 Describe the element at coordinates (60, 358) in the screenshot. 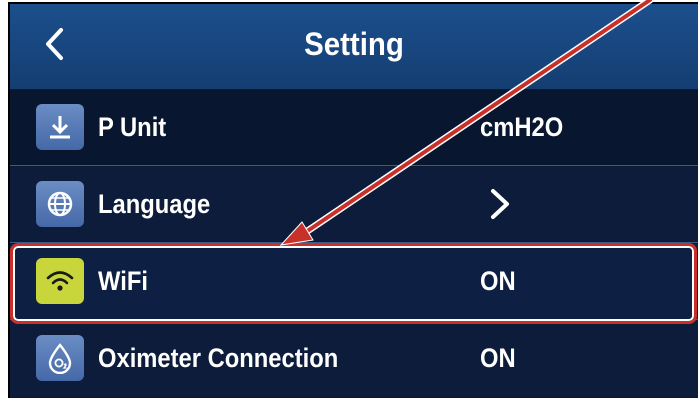

I see `o2-drop-icon` at that location.